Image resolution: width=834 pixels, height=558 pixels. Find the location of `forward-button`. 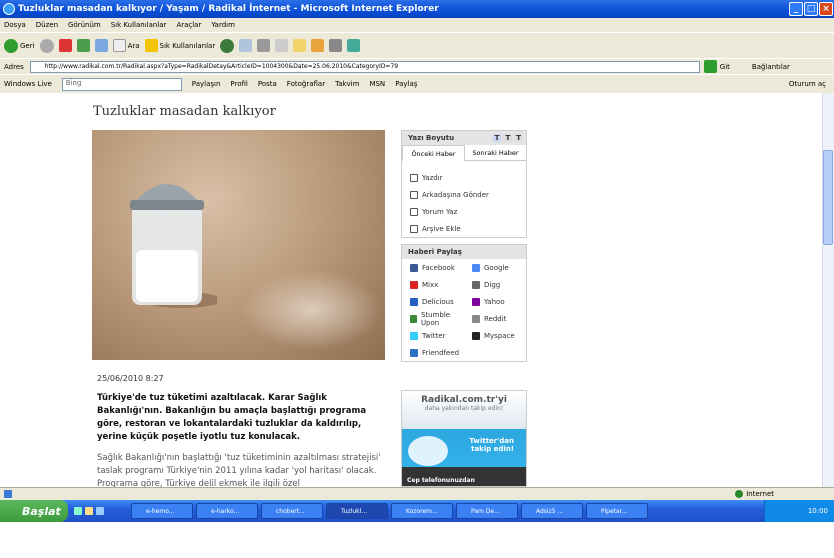

forward-button is located at coordinates (46, 45).